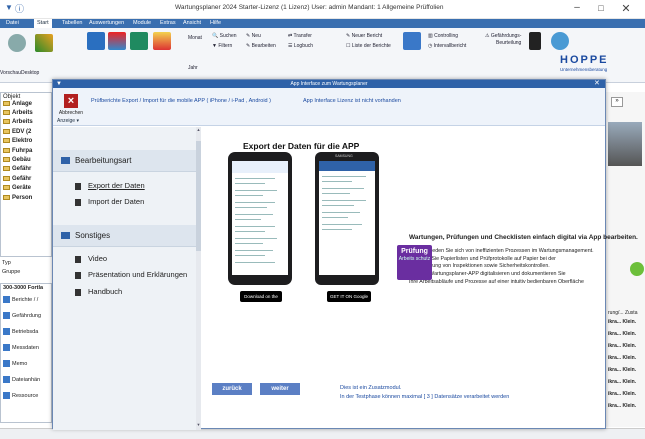 The width and height of the screenshot is (645, 439). I want to click on liste-berichte-button: ☐ Liste der Berichte, so click(368, 46).